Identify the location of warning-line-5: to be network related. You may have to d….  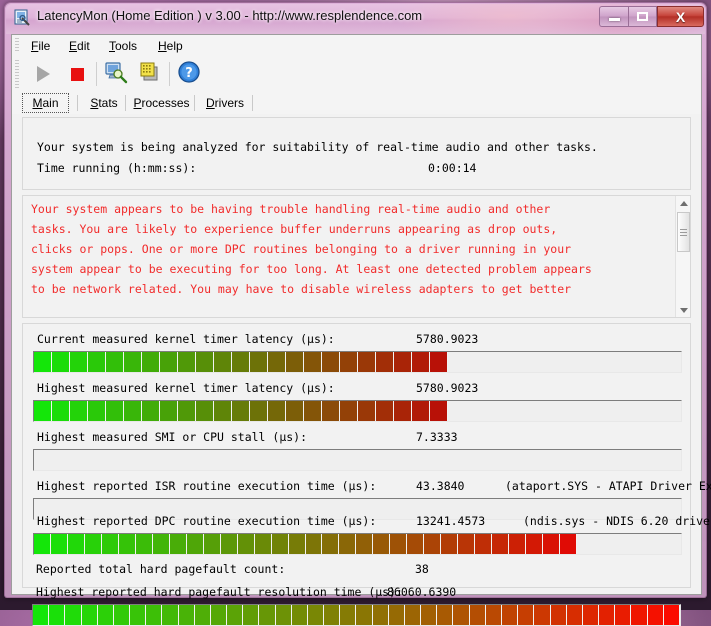
(301, 289).